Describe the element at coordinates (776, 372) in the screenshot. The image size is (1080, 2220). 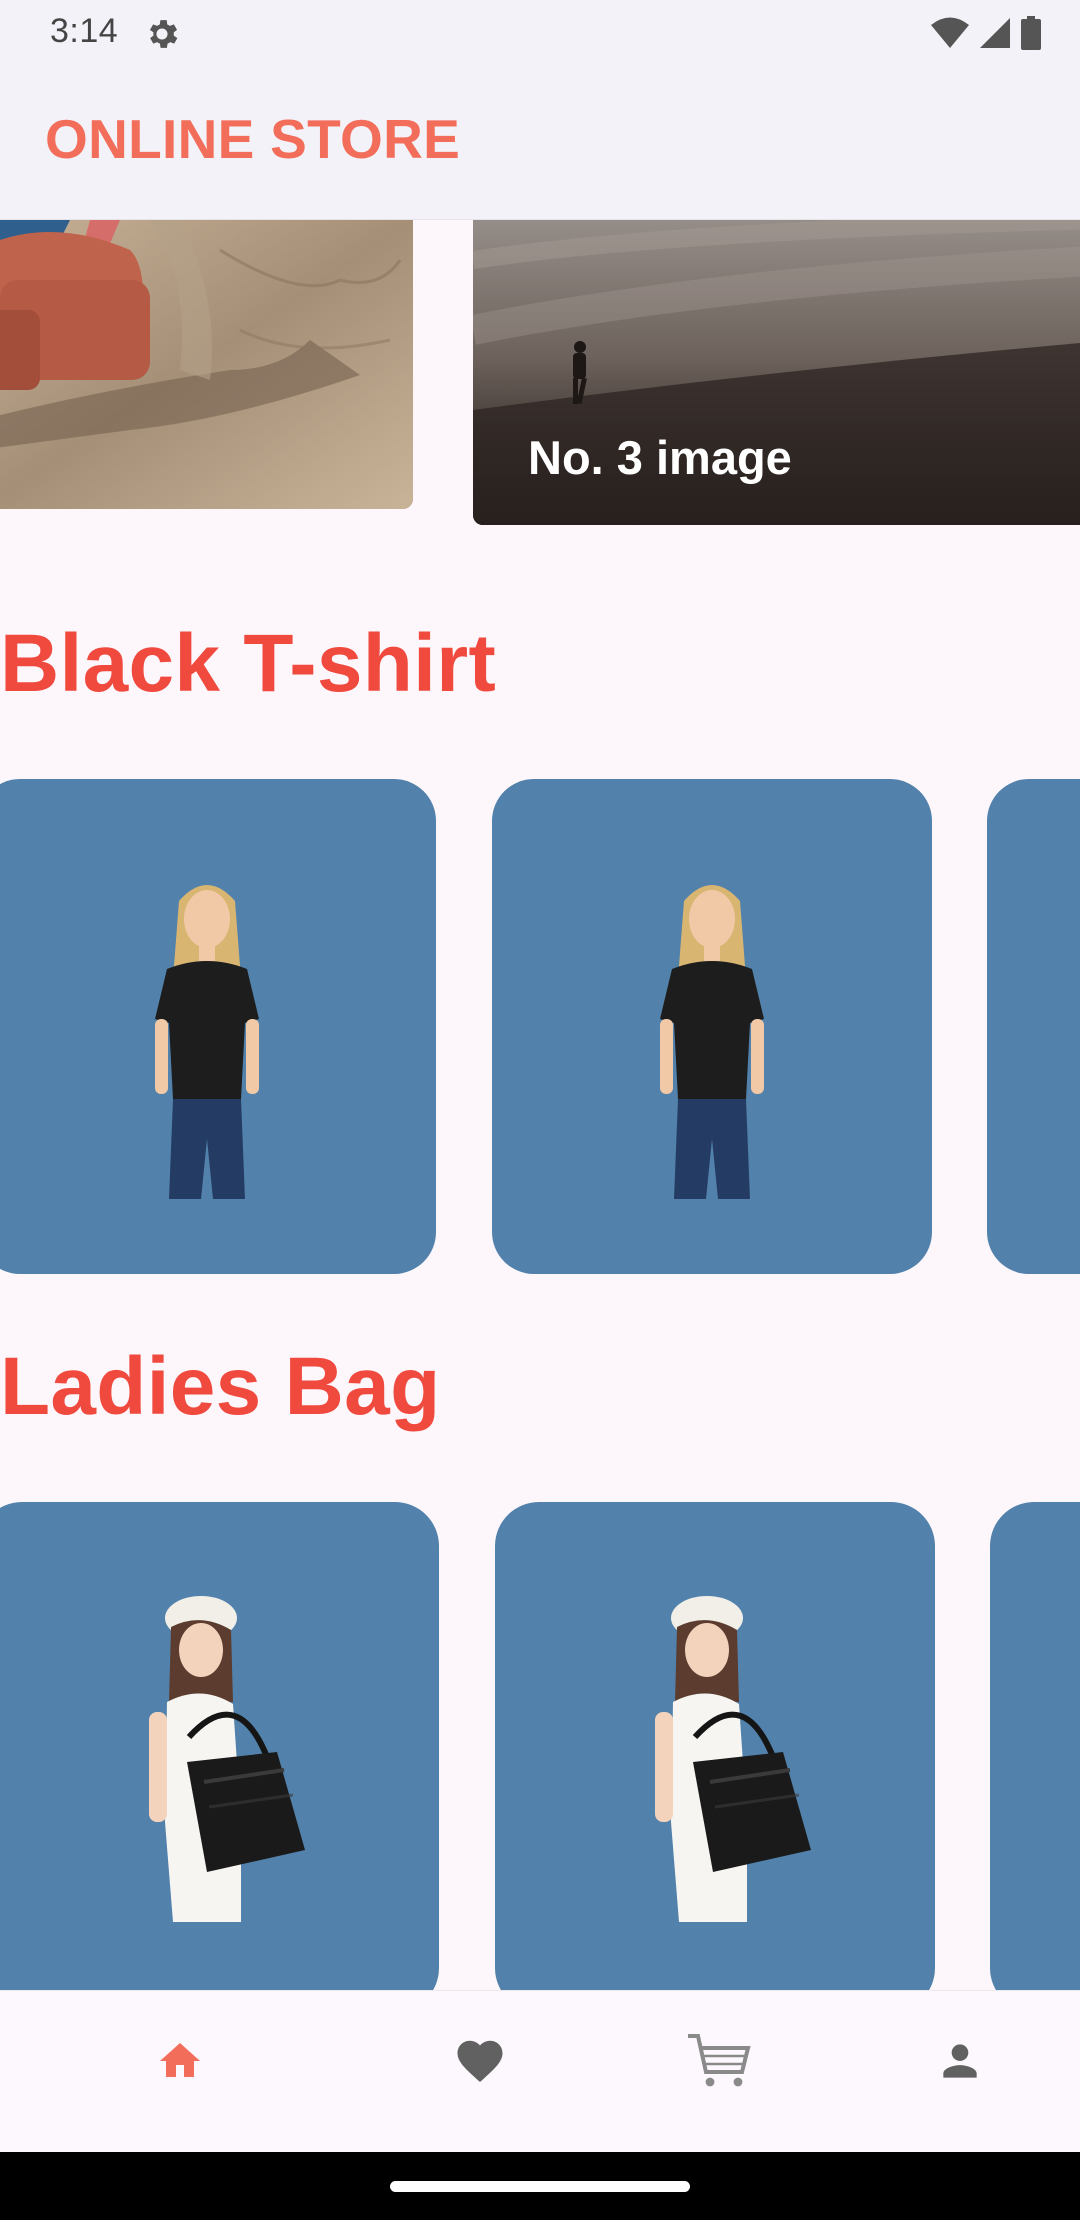
I see `carousel-item-foggy-hill: No. 3 image` at that location.